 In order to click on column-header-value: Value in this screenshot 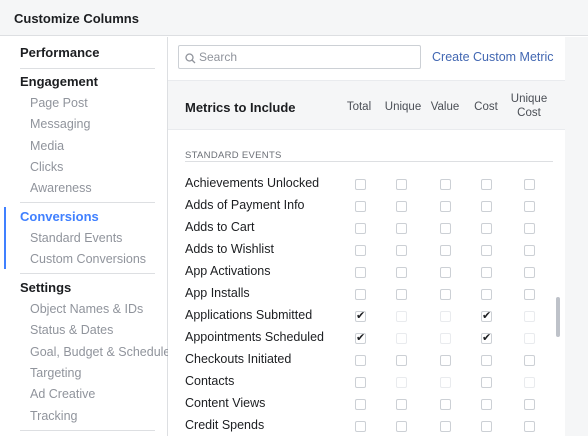, I will do `click(445, 107)`.